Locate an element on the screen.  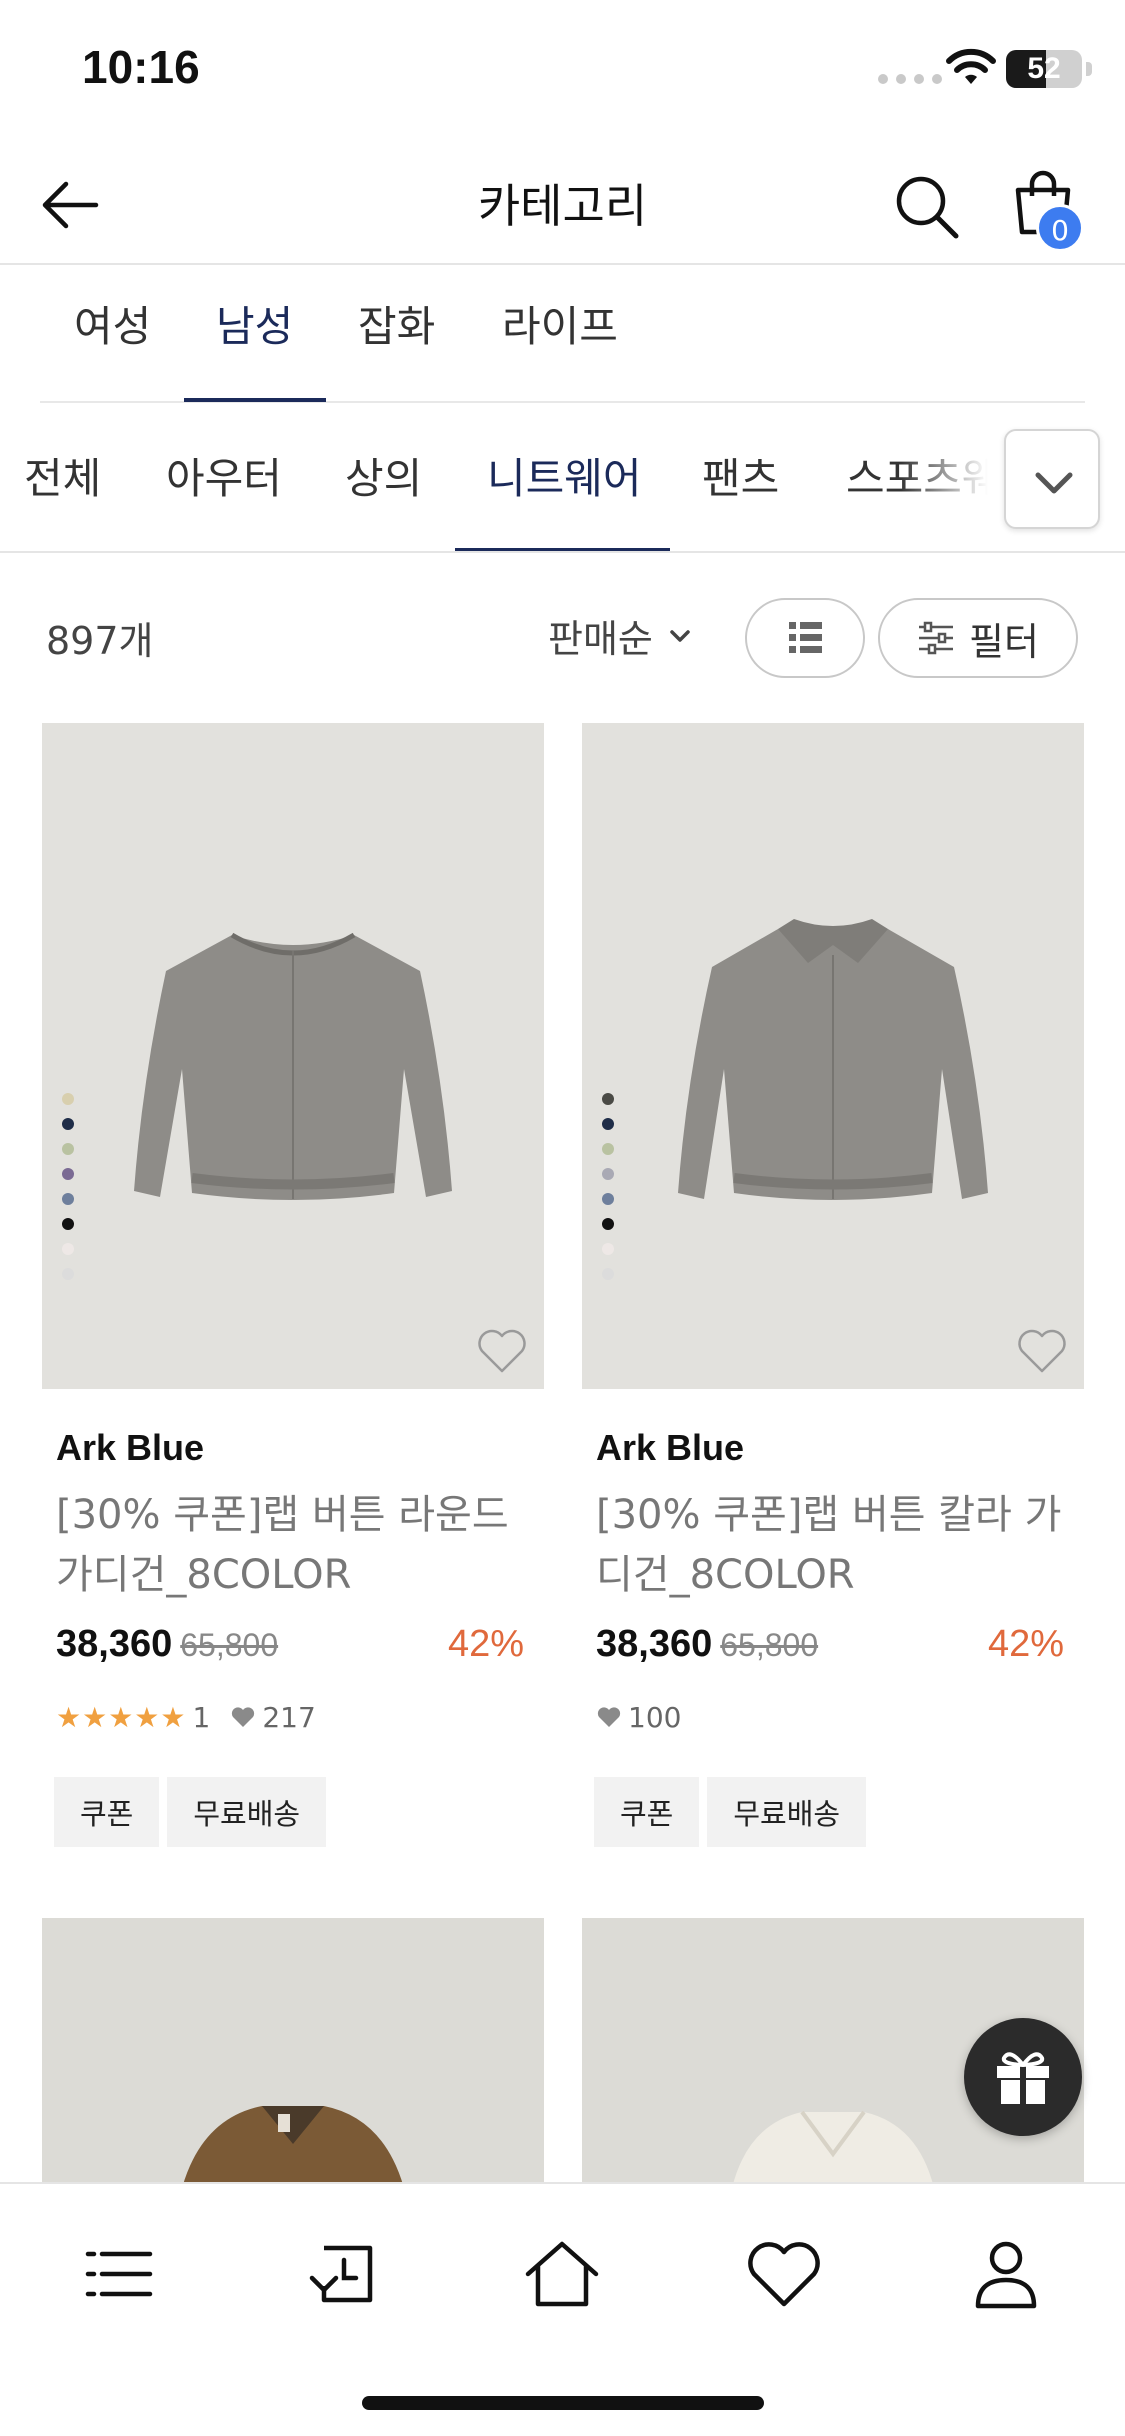
primary-category-tabs: 여성 남성 잡화 라이프 is located at coordinates (562, 335).